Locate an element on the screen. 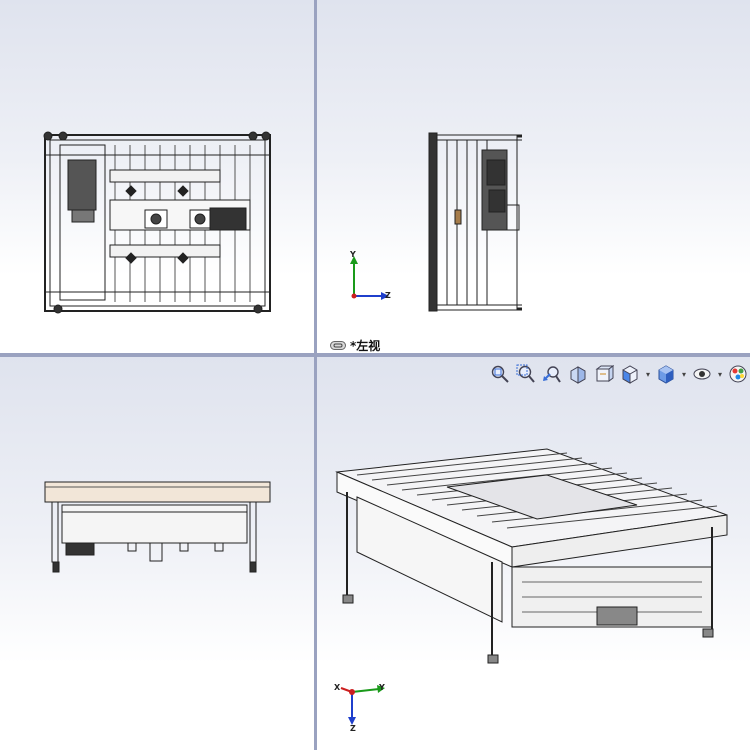 The height and width of the screenshot is (750, 750). hide-show-items-icon is located at coordinates (702, 374).